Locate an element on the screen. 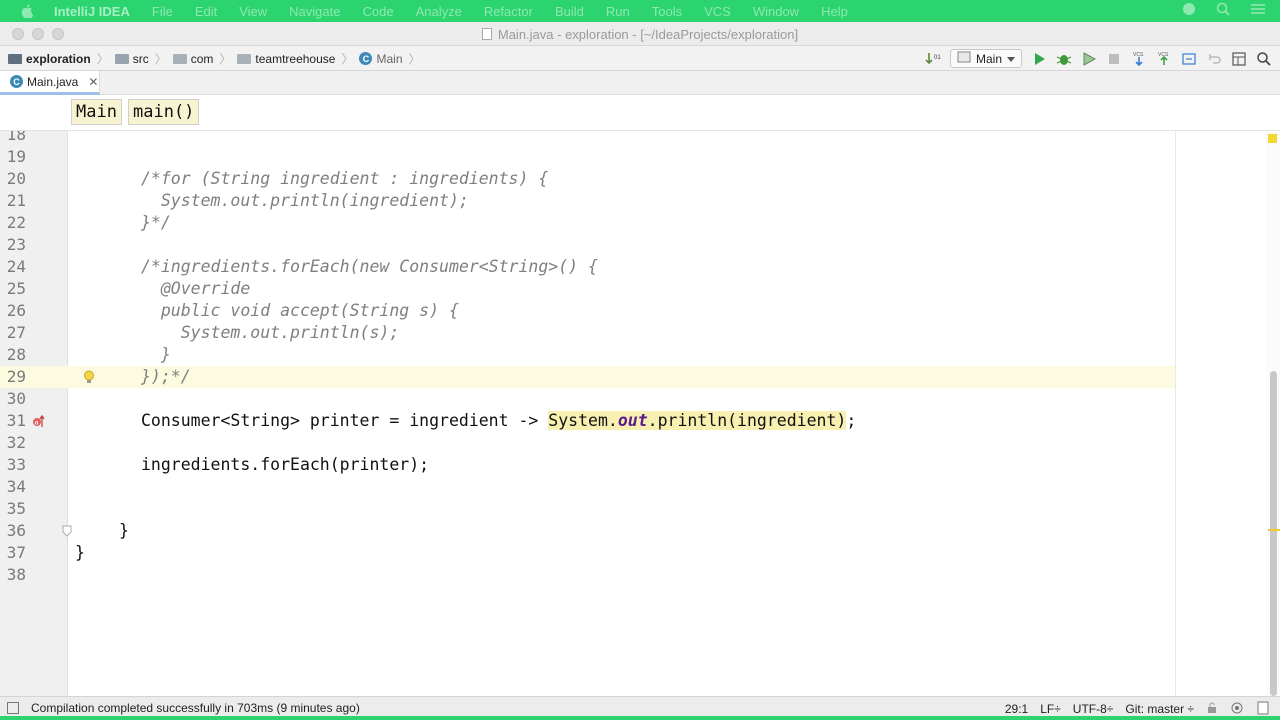 This screenshot has height=720, width=1280. encoding-widget: UTF-8÷ is located at coordinates (1093, 709).